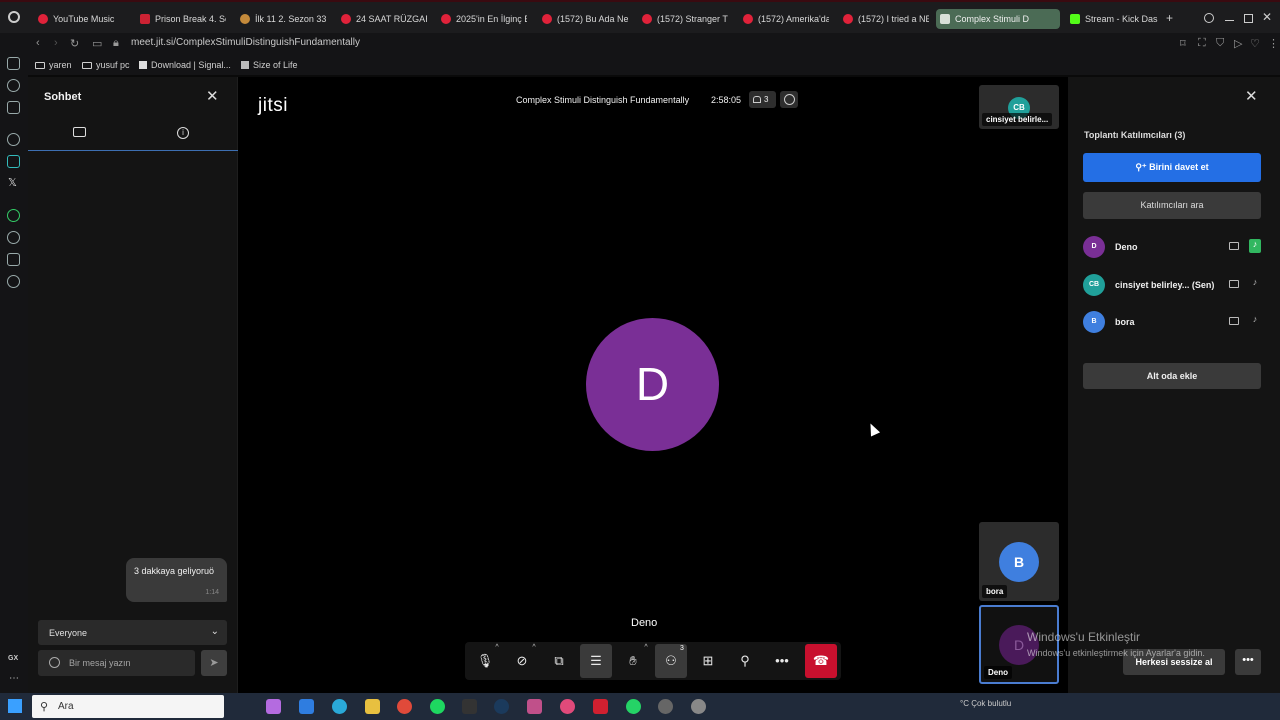  I want to click on history-icon, so click(13, 237).